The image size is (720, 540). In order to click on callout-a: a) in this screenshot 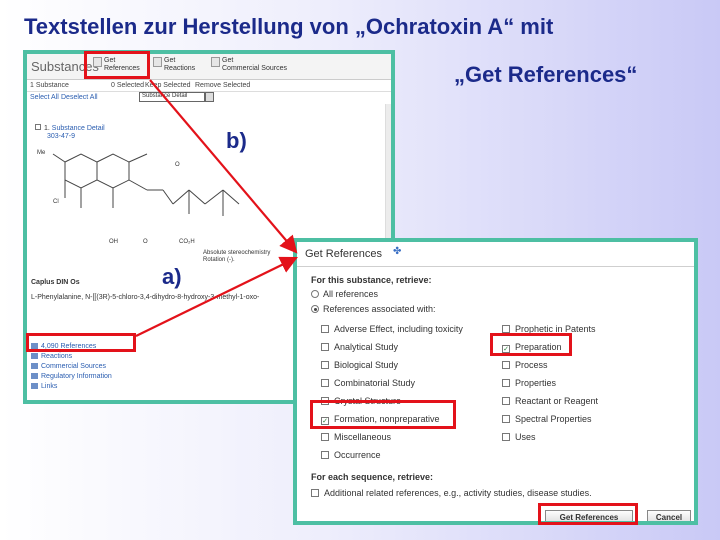, I will do `click(172, 276)`.